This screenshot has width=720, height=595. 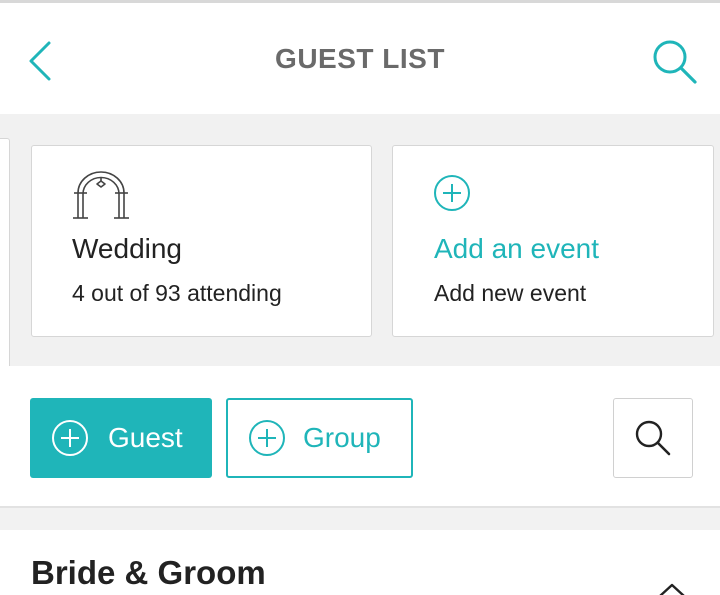 What do you see at coordinates (145, 437) in the screenshot?
I see `add-guest-label: Guest` at bounding box center [145, 437].